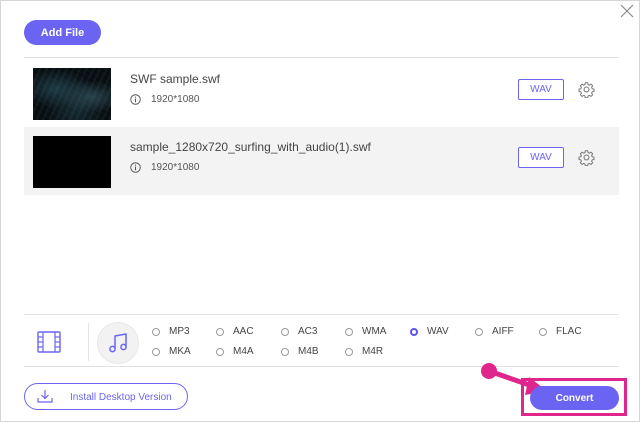 The image size is (640, 422). What do you see at coordinates (374, 331) in the screenshot?
I see `format-label: WMA` at bounding box center [374, 331].